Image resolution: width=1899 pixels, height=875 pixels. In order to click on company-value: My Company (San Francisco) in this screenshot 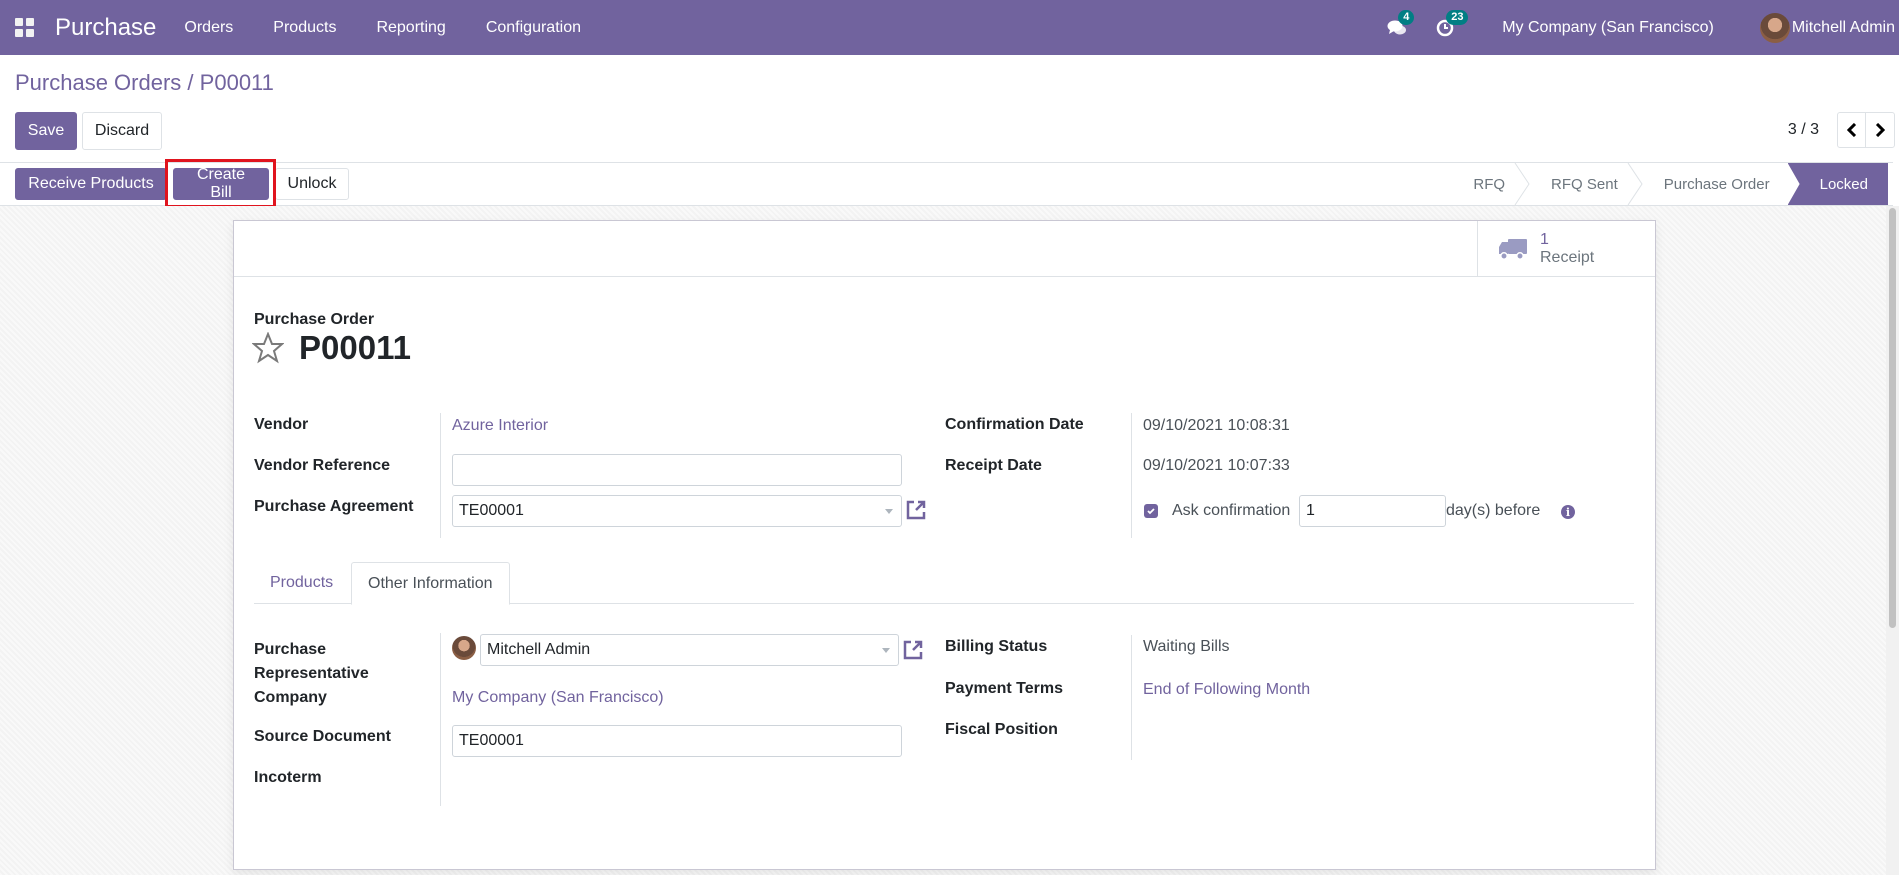, I will do `click(558, 698)`.